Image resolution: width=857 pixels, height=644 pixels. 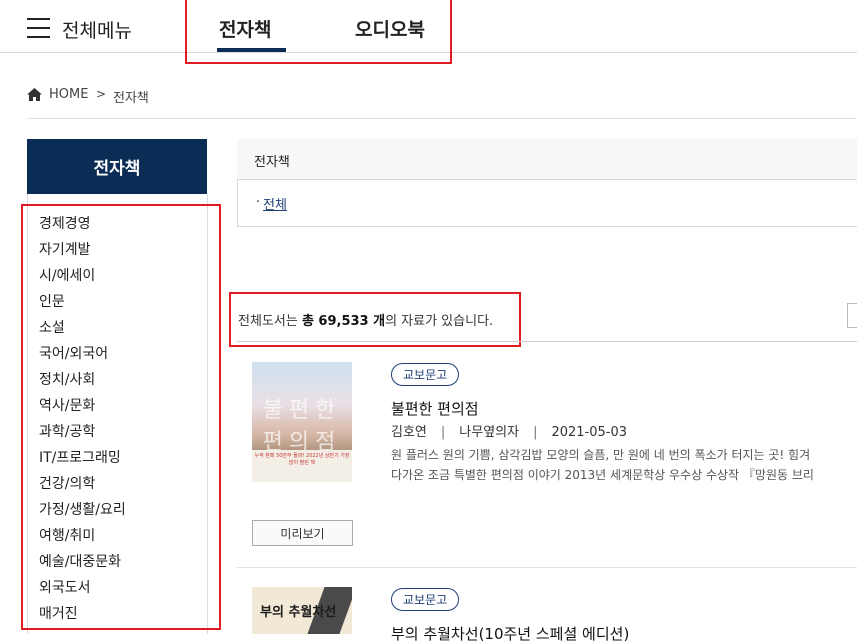 What do you see at coordinates (302, 533) in the screenshot?
I see `preview-button: 미리보기` at bounding box center [302, 533].